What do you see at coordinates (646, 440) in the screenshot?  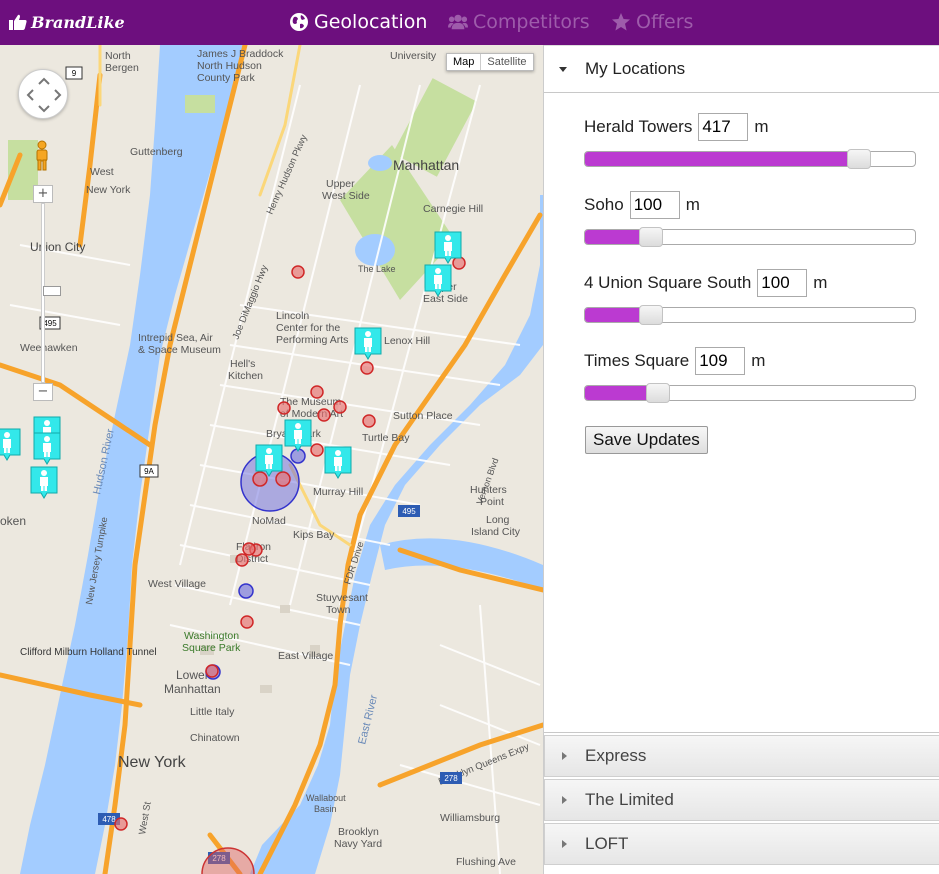 I see `save-updates-button: Save Updates` at bounding box center [646, 440].